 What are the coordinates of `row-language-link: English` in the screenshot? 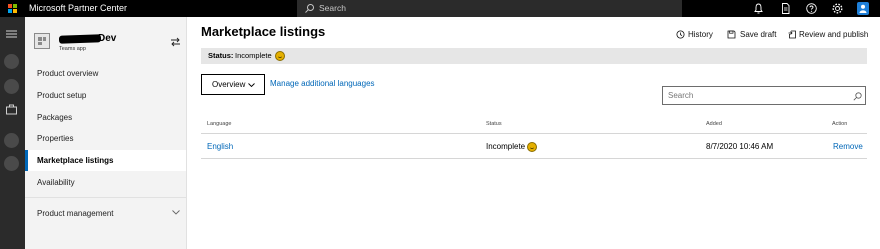 It's located at (220, 146).